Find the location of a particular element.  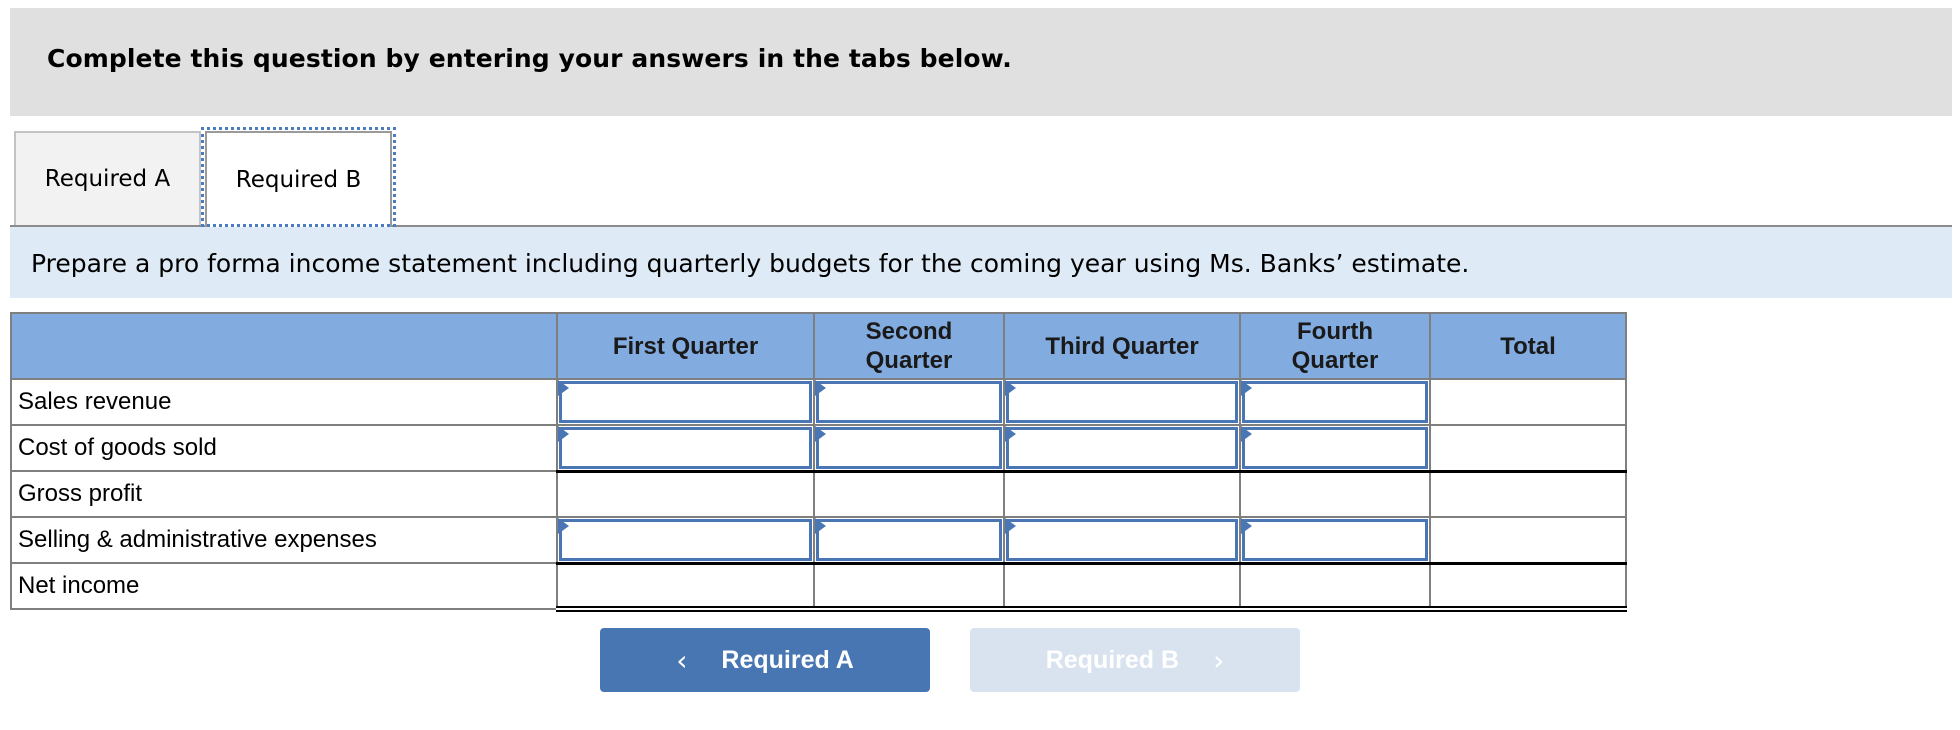

cogs-q3-input-box is located at coordinates (1122, 448).